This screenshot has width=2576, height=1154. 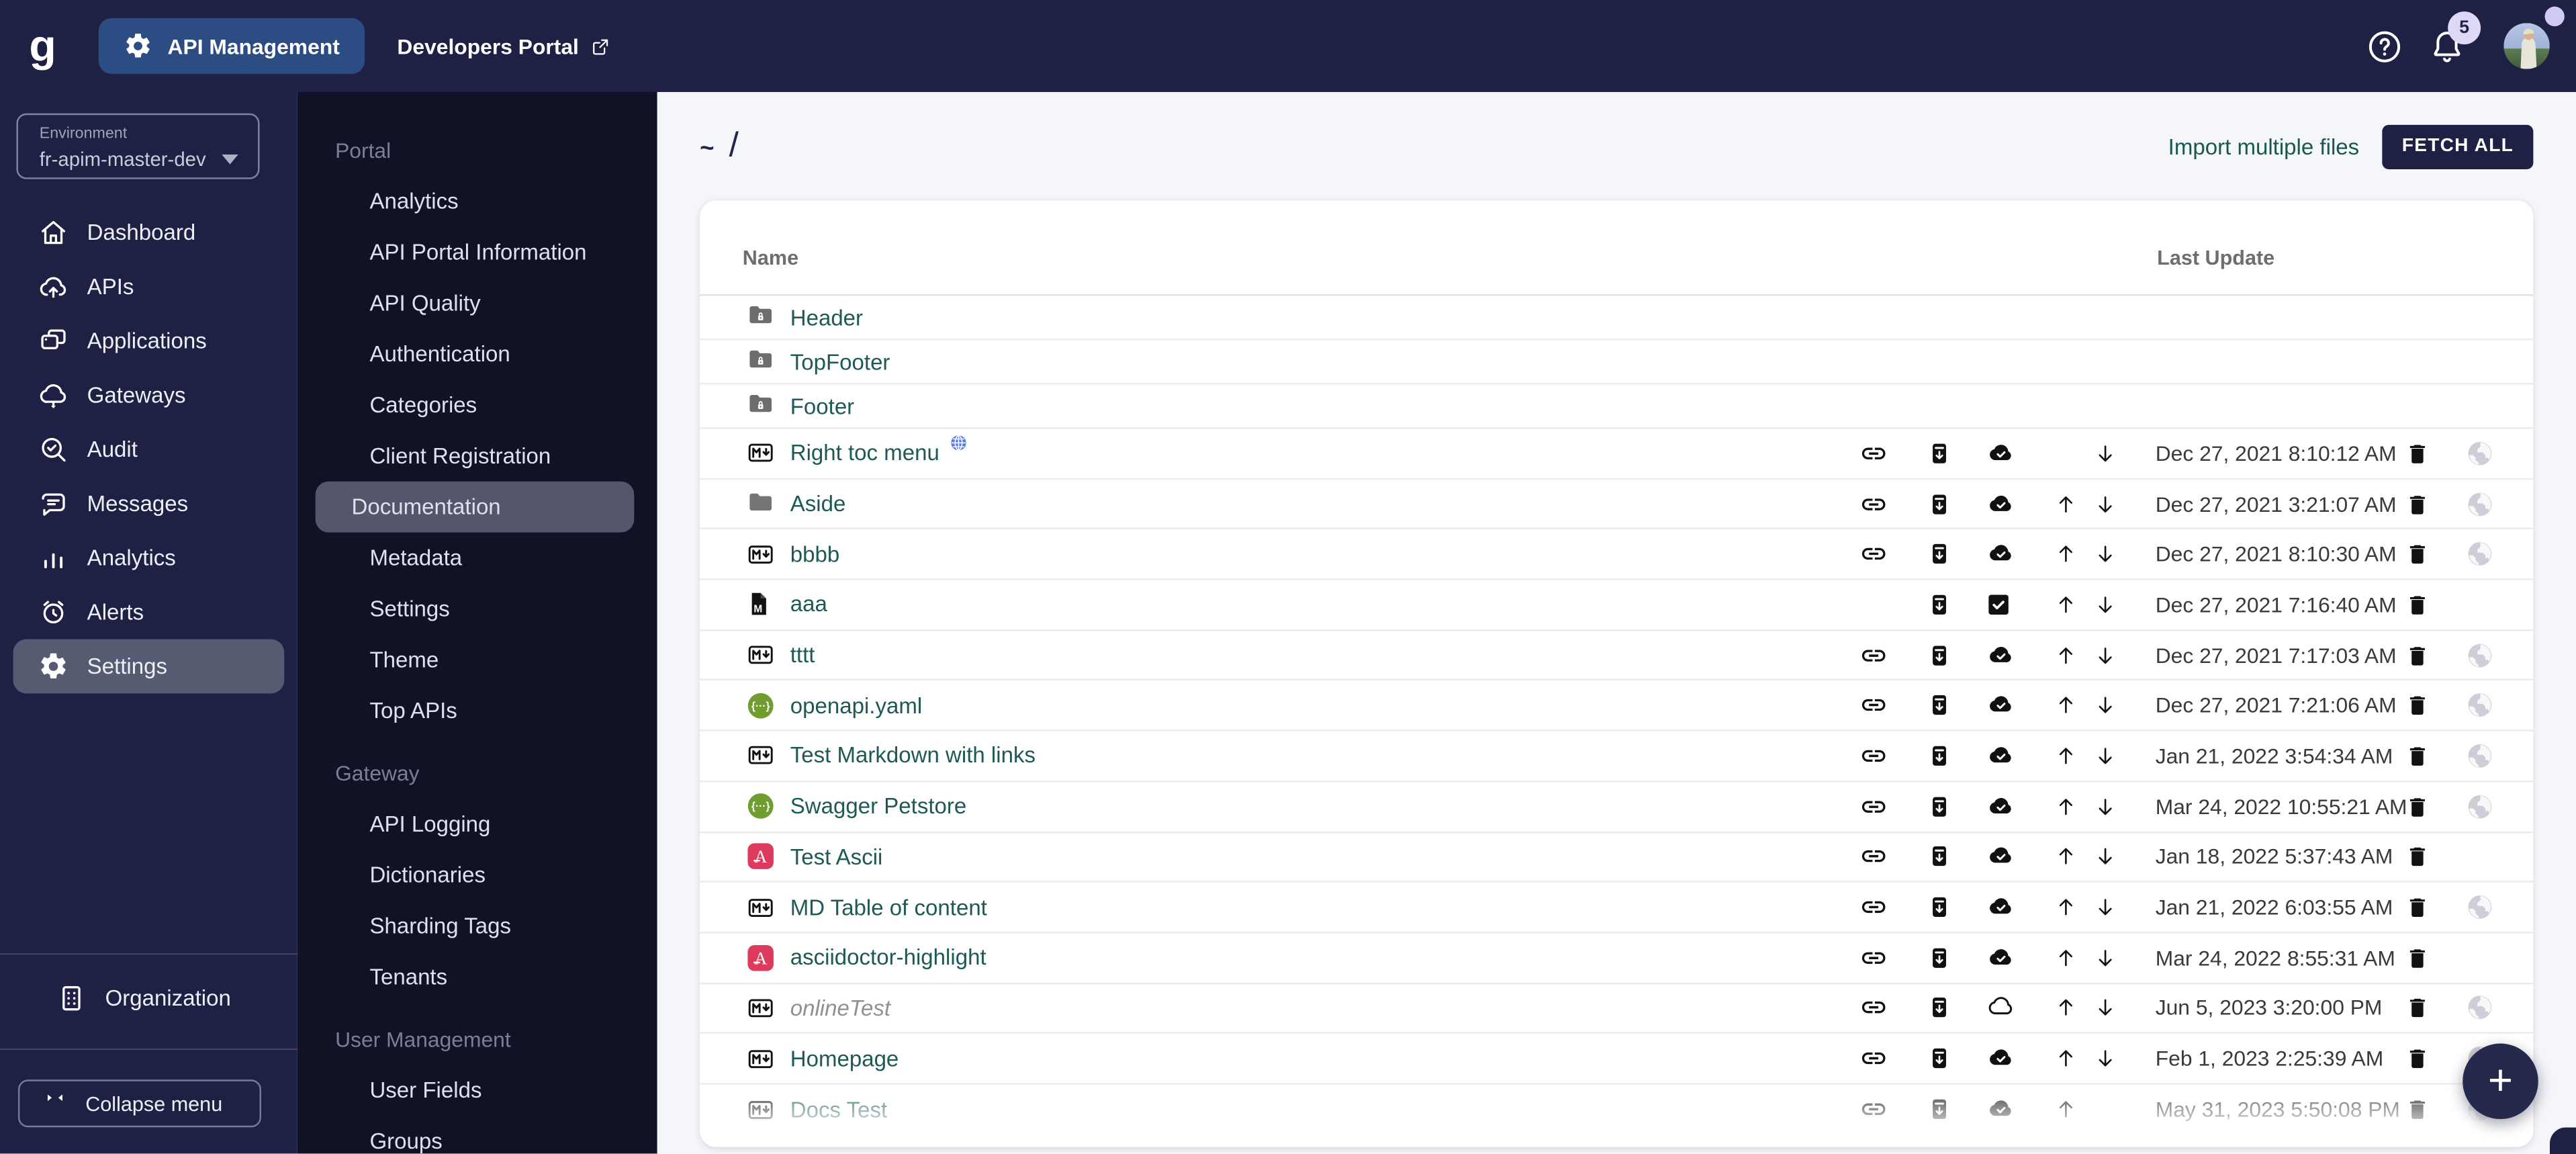 What do you see at coordinates (149, 667) in the screenshot?
I see `sidebar-item-settings: Settings` at bounding box center [149, 667].